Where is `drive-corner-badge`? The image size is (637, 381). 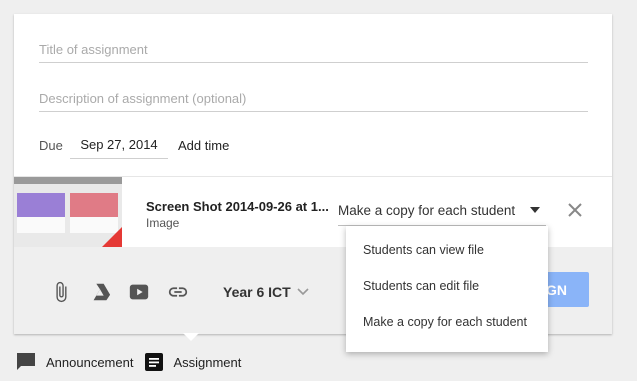 drive-corner-badge is located at coordinates (112, 237).